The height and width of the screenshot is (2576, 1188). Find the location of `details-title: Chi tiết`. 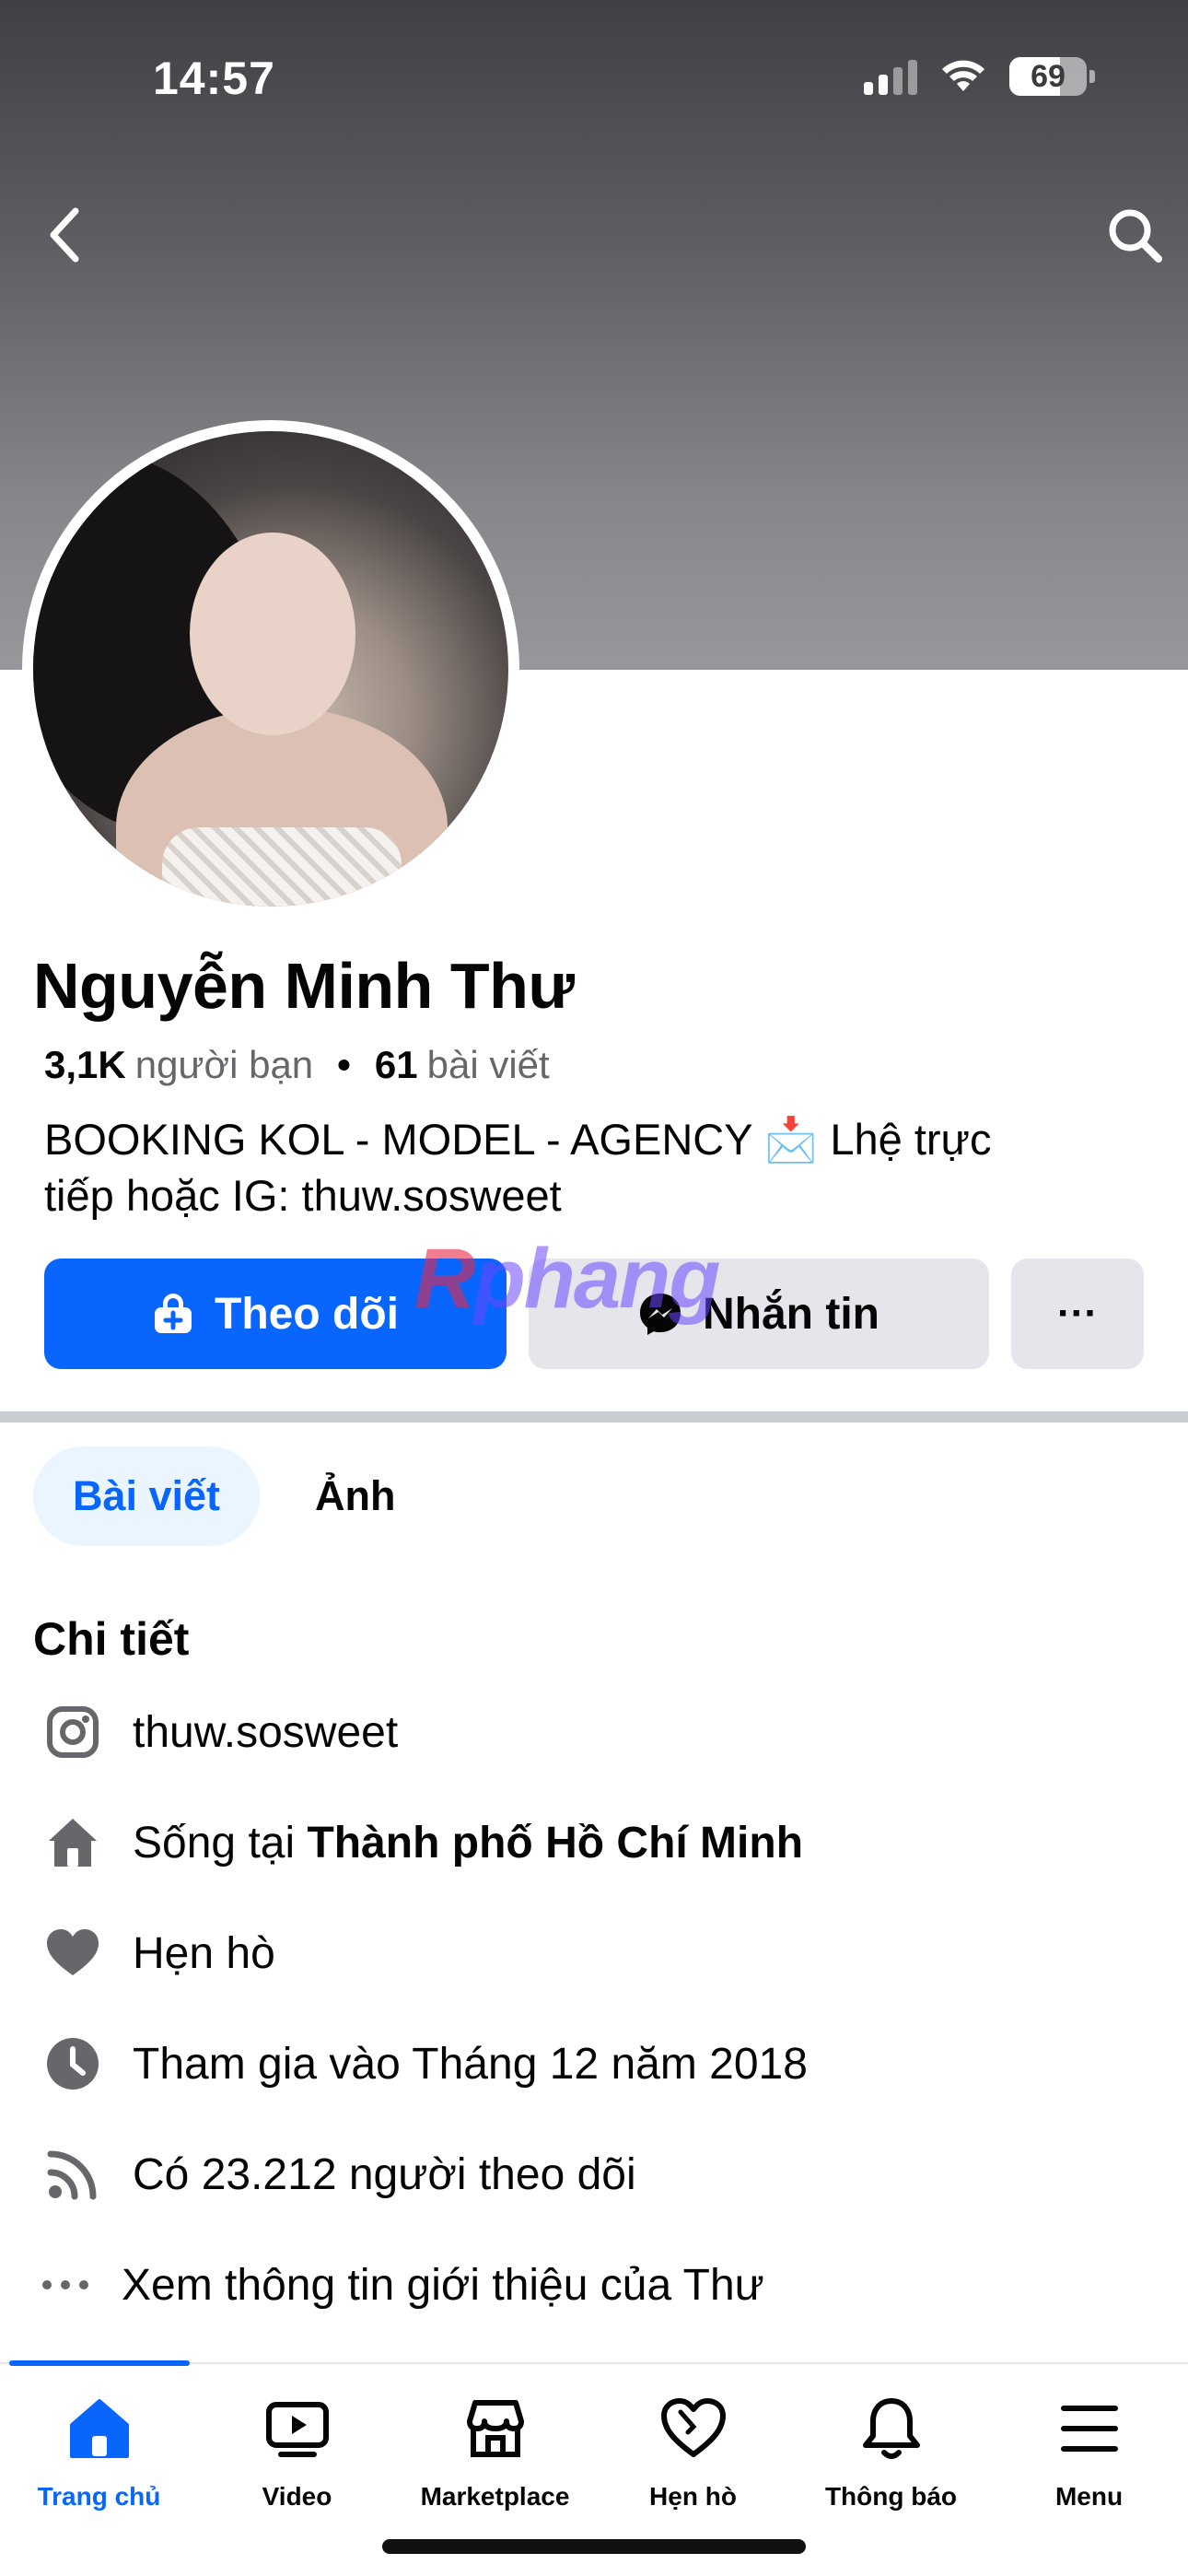

details-title: Chi tiết is located at coordinates (111, 1639).